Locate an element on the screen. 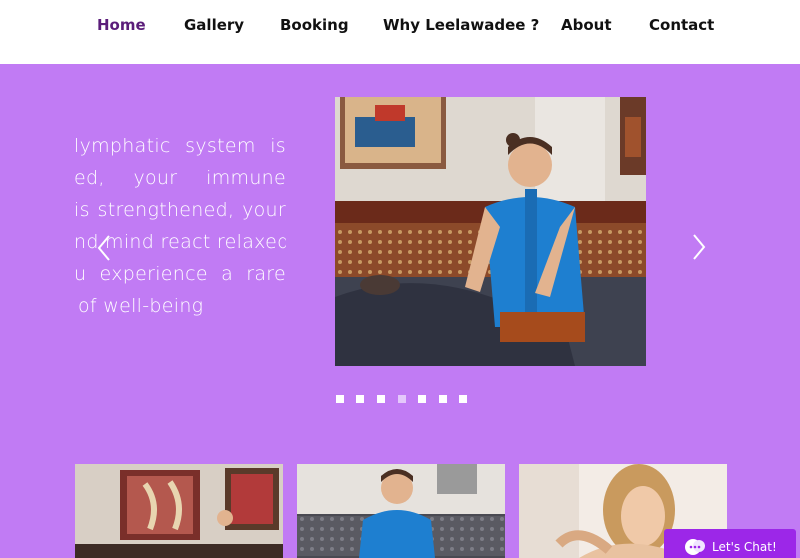 The image size is (800, 558). chat-button: Let's Chat! is located at coordinates (730, 543).